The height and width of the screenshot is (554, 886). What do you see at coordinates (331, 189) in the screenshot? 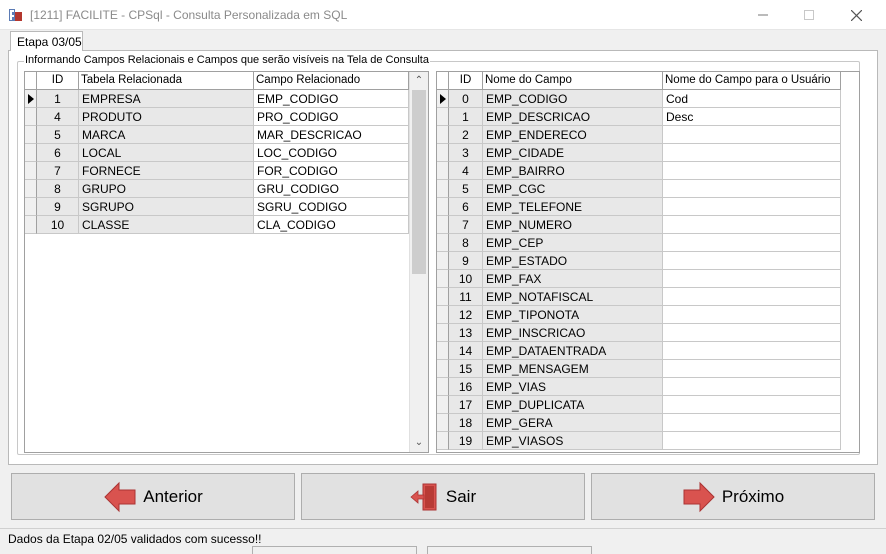
I see `cell-campo-relacionado: GRU_CODIGO` at bounding box center [331, 189].